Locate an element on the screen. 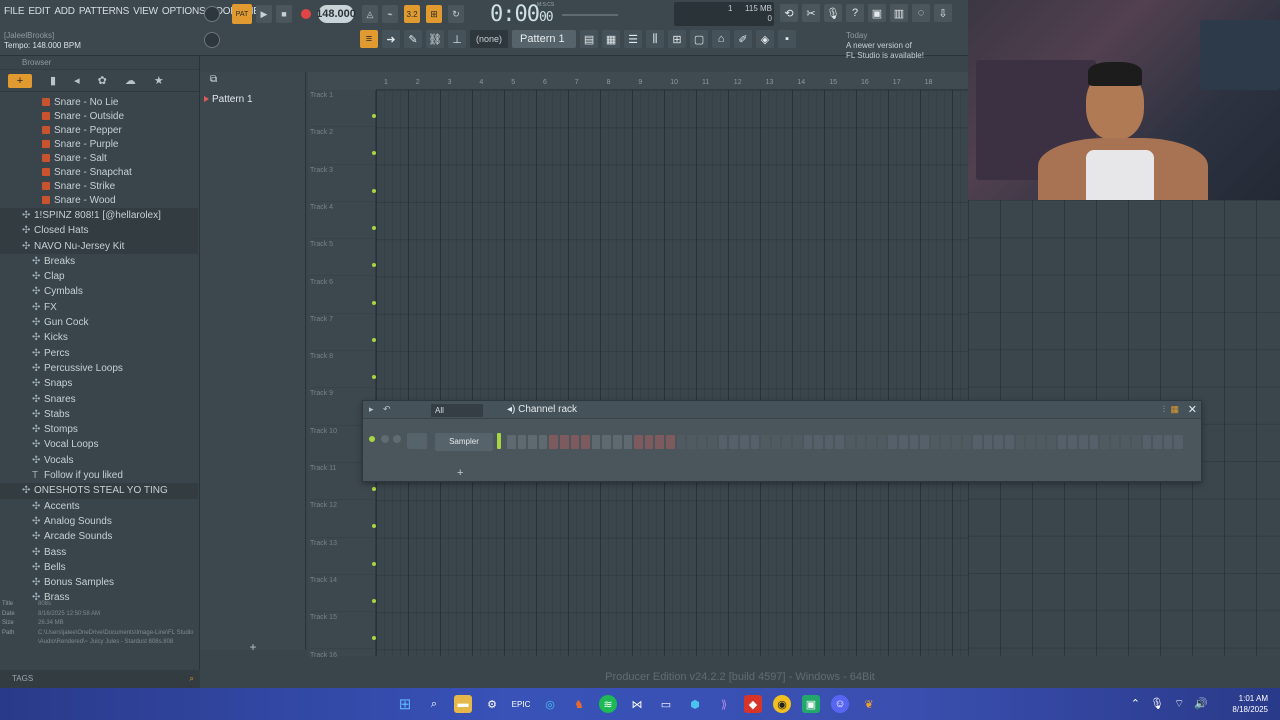 This screenshot has width=1280, height=720. browser-subfolder: ✣ Cymbals is located at coordinates (99, 291).